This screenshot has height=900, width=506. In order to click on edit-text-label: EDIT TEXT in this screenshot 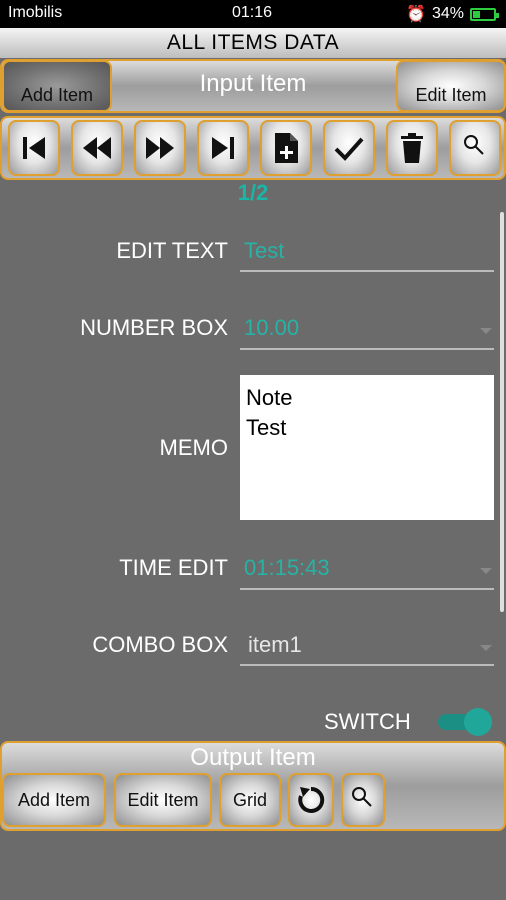, I will do `click(172, 250)`.